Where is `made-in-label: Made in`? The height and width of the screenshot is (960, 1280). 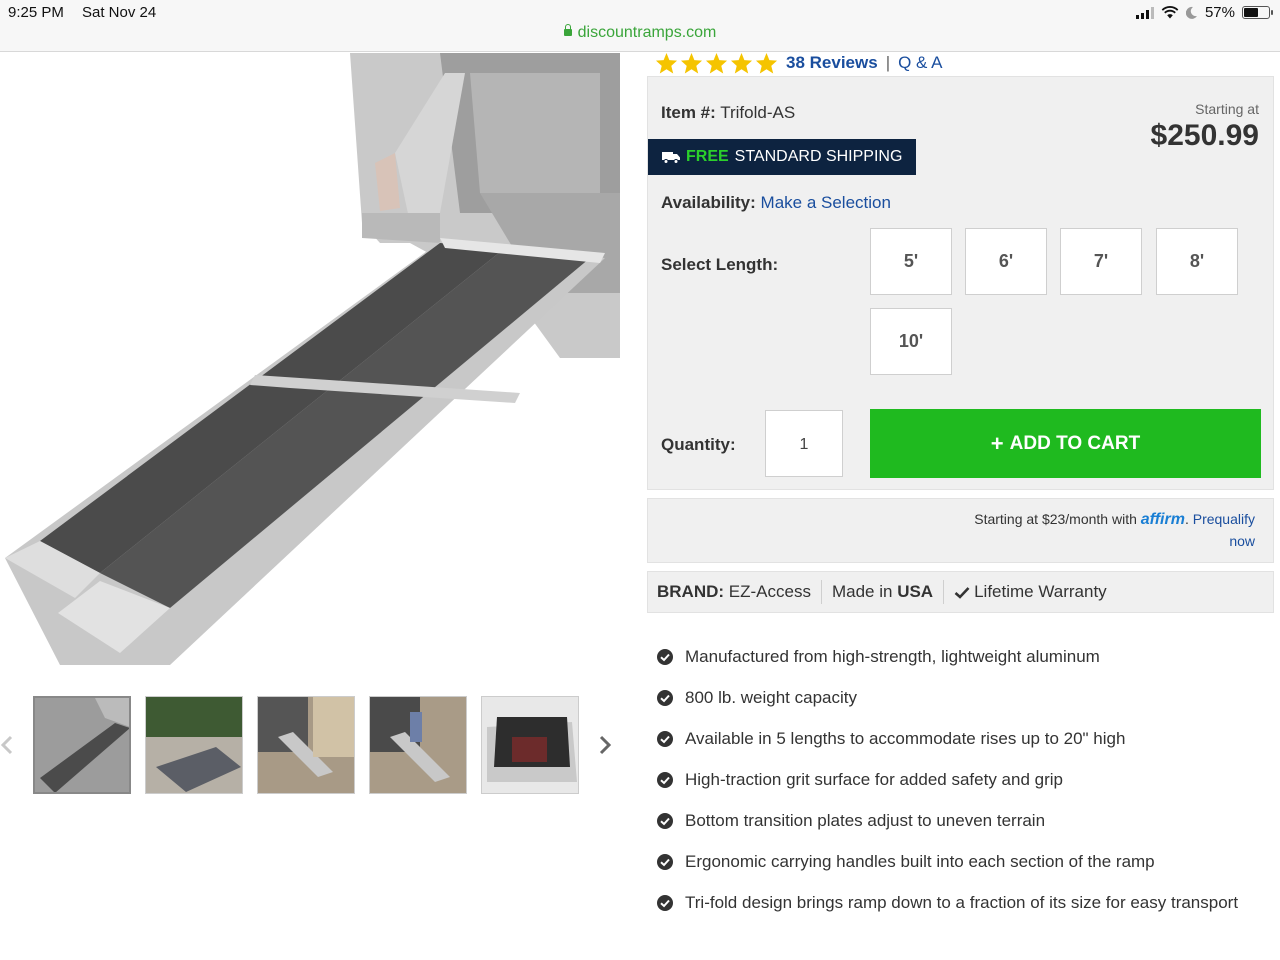 made-in-label: Made in is located at coordinates (862, 591).